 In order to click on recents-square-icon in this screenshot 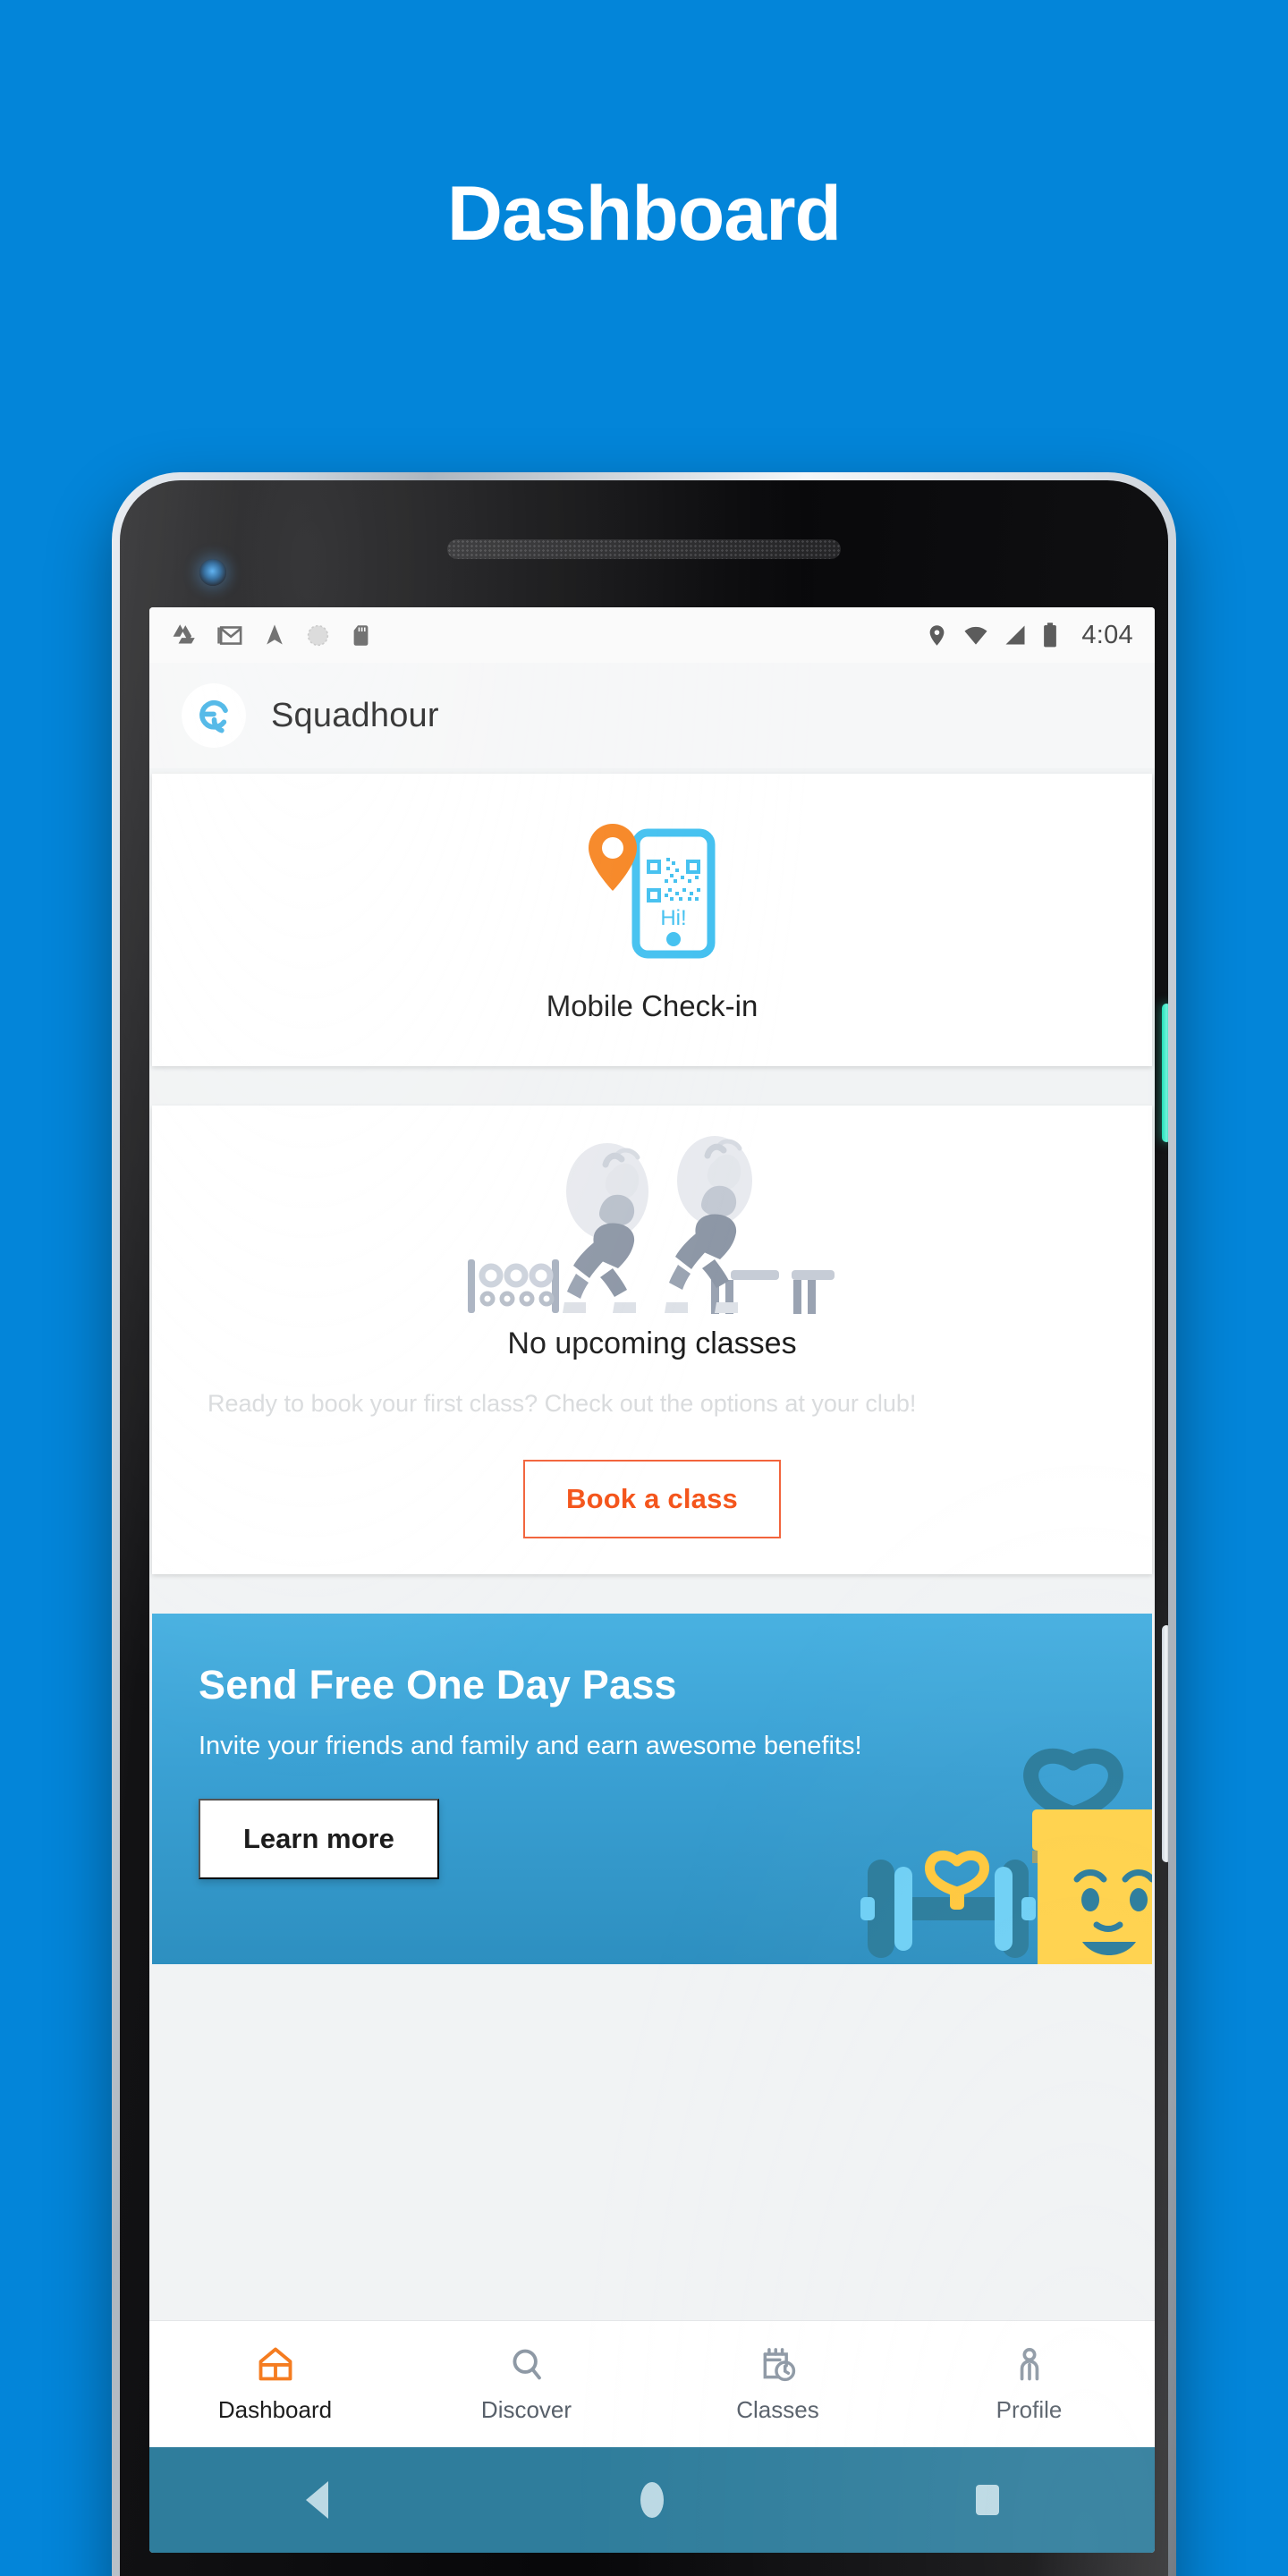, I will do `click(987, 2500)`.